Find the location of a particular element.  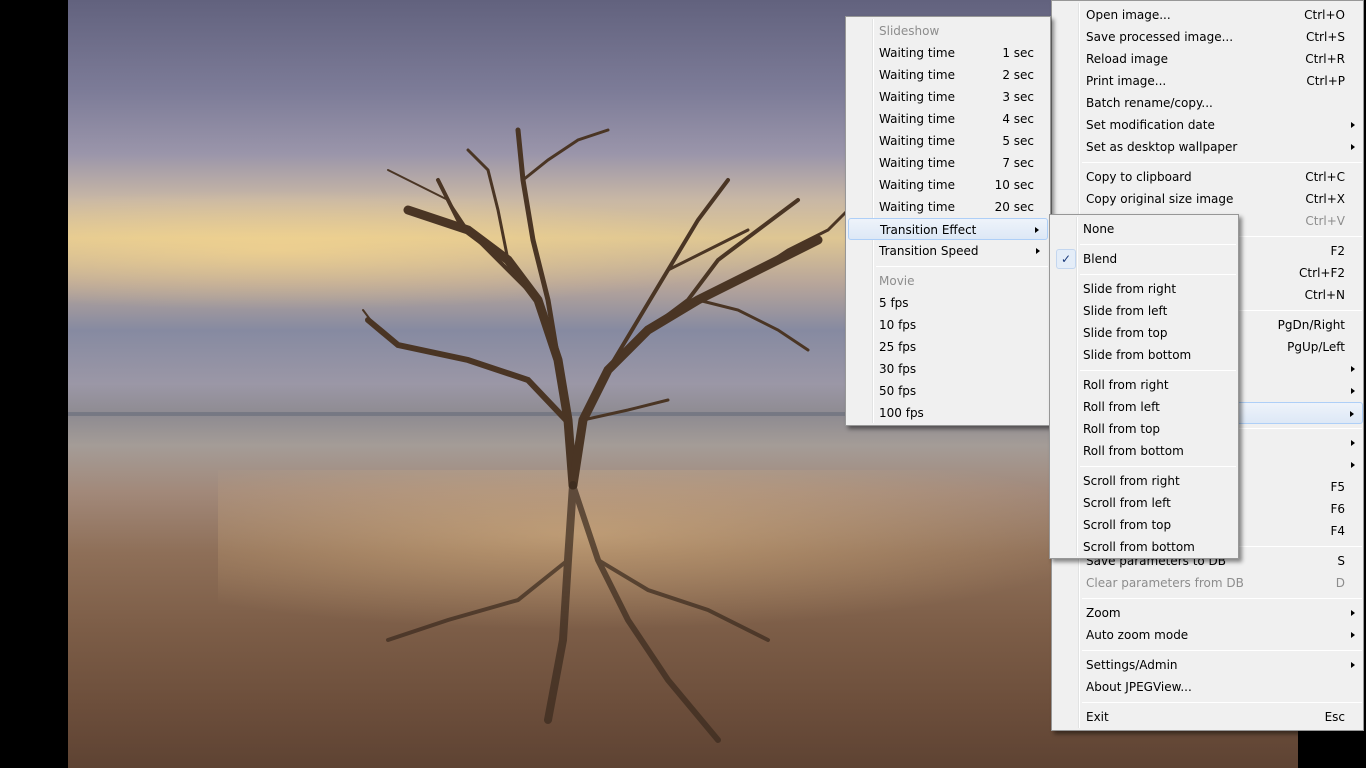

menu-item-label: Transition Effect is located at coordinates (928, 230).